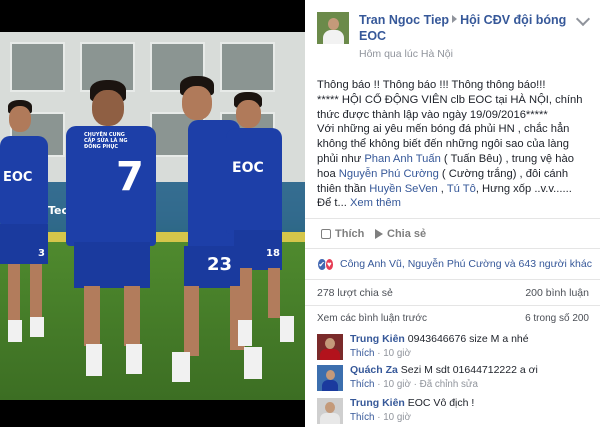 The image size is (600, 427). I want to click on post-location: Hà Nội, so click(437, 54).